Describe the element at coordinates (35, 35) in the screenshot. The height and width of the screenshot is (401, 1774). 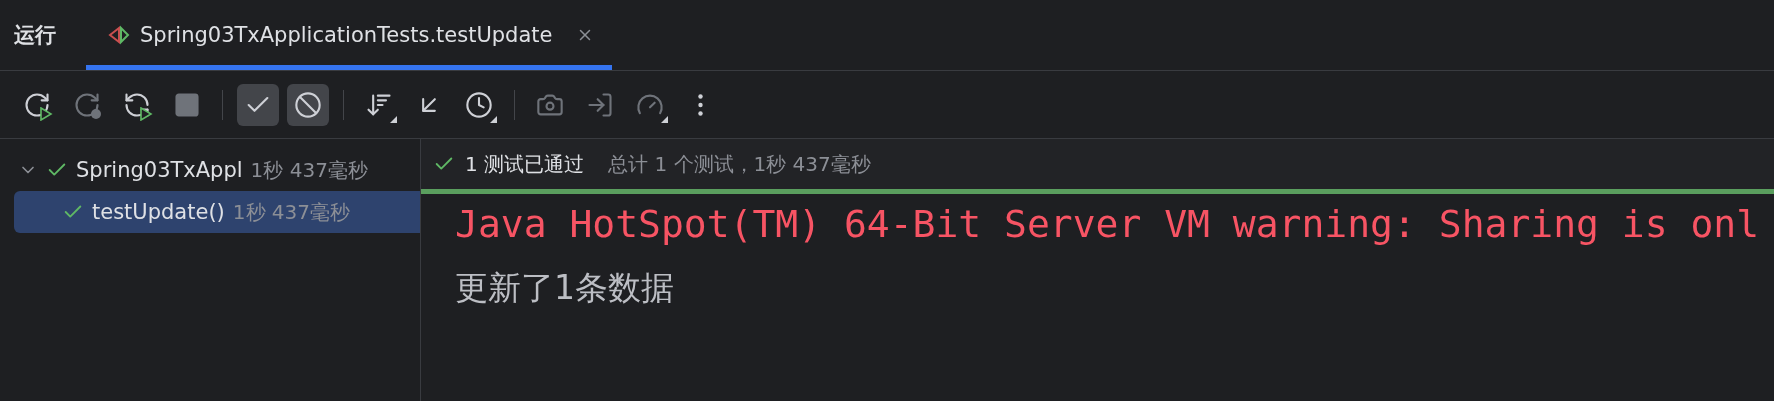
I see `panel-title: 运行` at that location.